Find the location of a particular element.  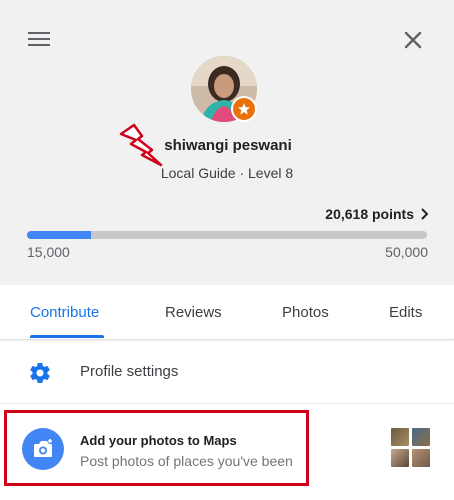

add-photos-title: Add your photos to Maps is located at coordinates (158, 440).